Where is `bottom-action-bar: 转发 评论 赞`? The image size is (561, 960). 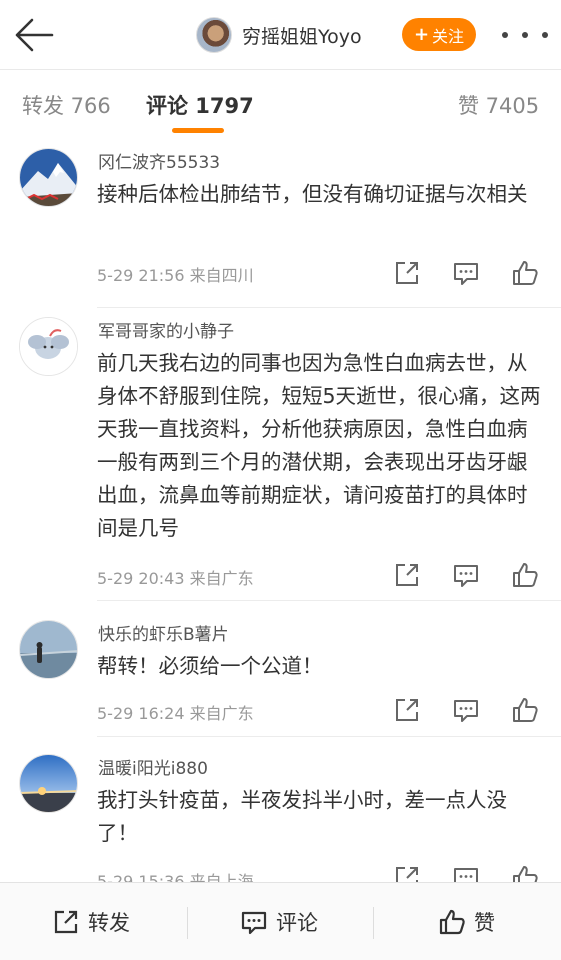
bottom-action-bar: 转发 评论 赞 is located at coordinates (280, 921).